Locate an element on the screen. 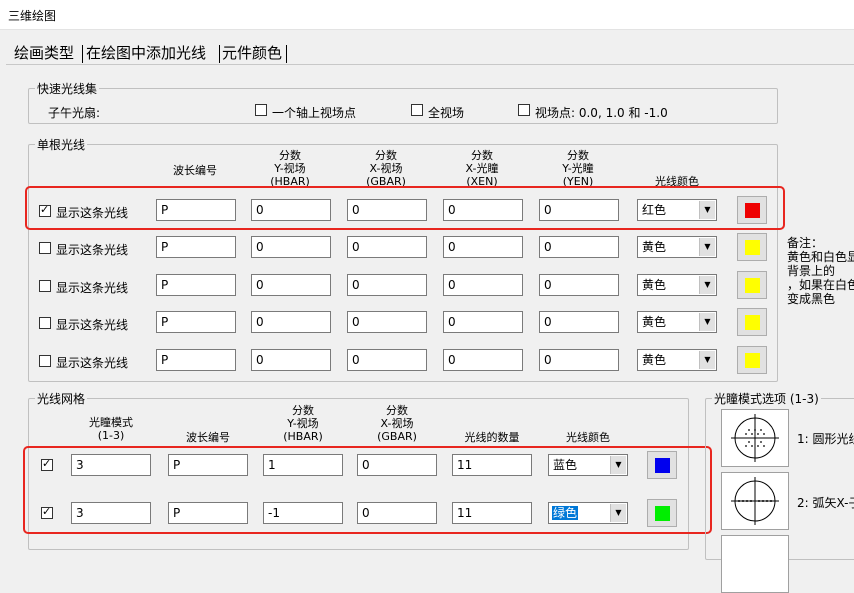 The image size is (854, 593). pupil-options-legend: 光瞳模式选项 (1-3) is located at coordinates (766, 399).